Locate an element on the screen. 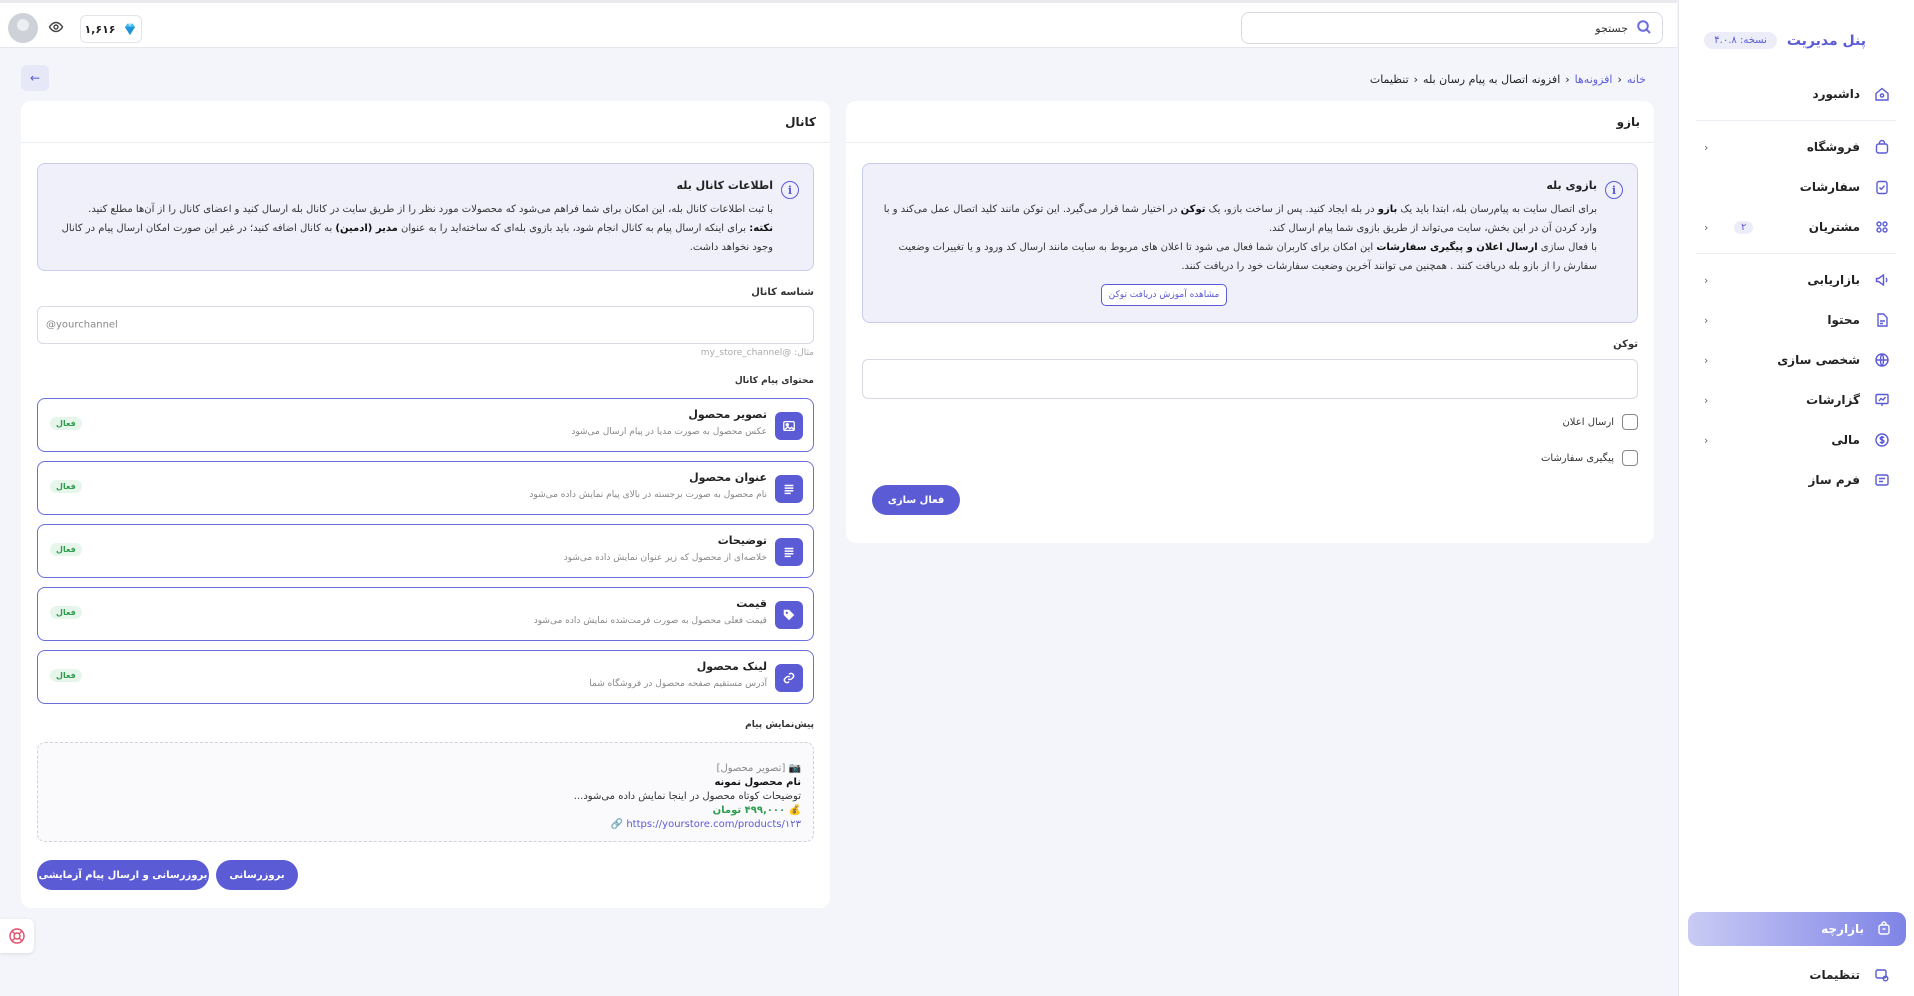 Image resolution: width=1914 pixels, height=996 pixels. sidebar-item-finance: مالی ‹ is located at coordinates (1796, 440).